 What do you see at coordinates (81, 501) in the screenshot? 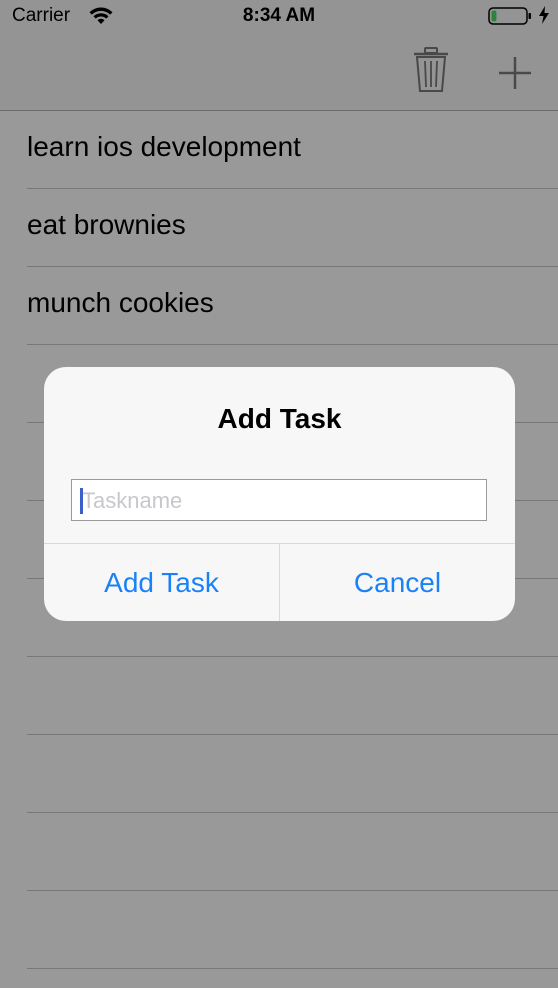
I see `text-cursor` at bounding box center [81, 501].